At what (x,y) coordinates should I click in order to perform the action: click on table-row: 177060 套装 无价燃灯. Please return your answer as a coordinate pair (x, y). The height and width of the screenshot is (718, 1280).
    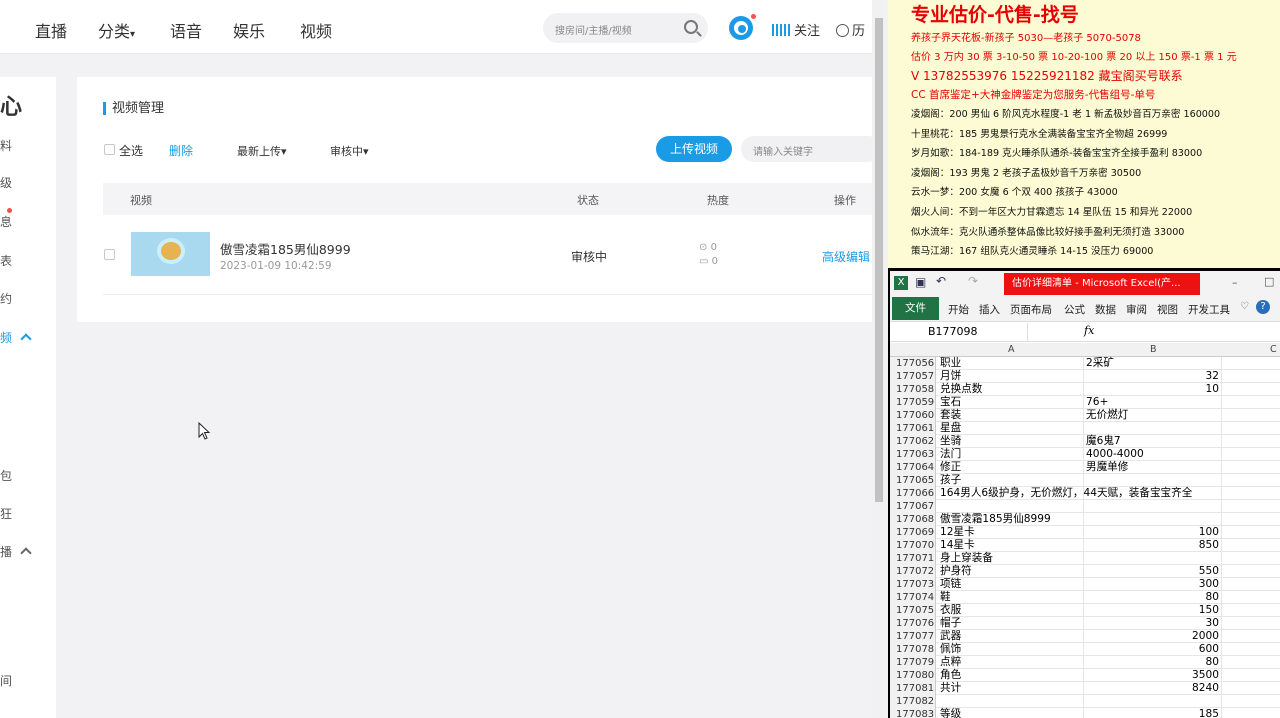
    Looking at the image, I should click on (1085, 415).